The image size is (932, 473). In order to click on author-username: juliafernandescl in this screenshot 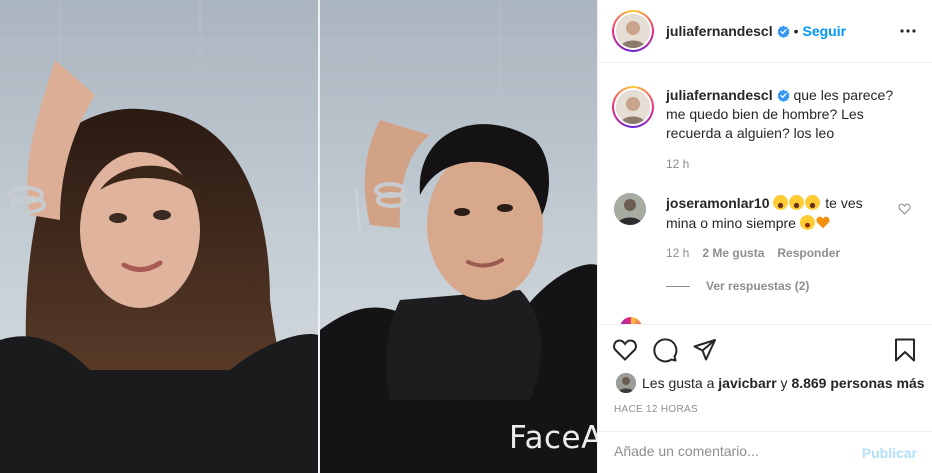, I will do `click(719, 31)`.